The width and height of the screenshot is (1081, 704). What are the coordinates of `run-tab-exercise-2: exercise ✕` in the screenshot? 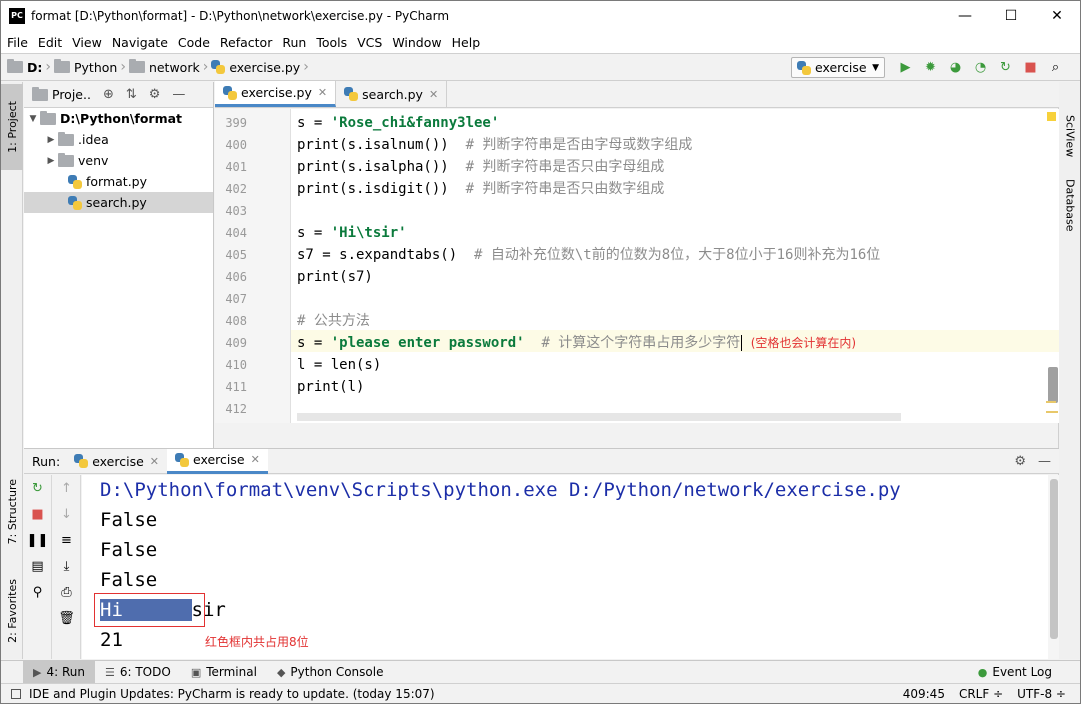 It's located at (217, 461).